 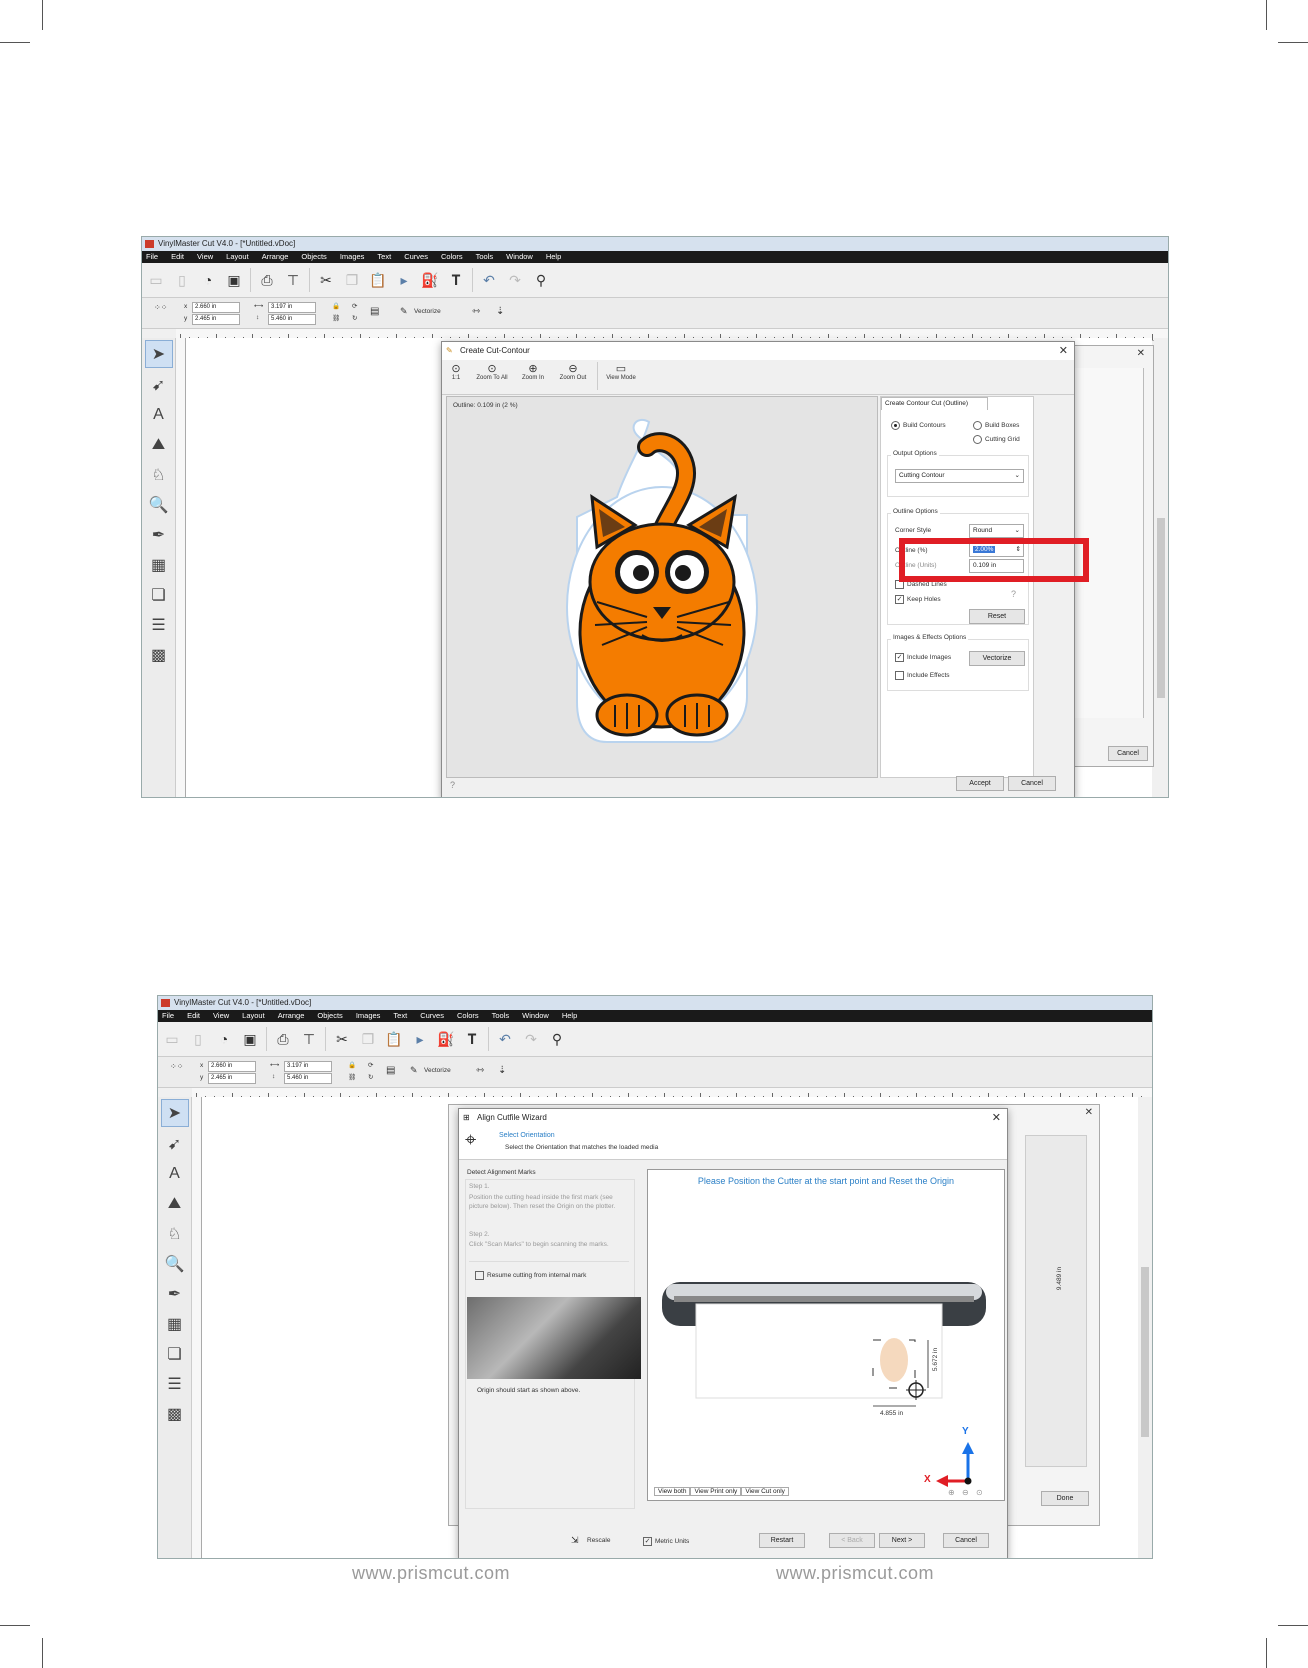 I want to click on zoom-in-icon: ⊕, so click(x=951, y=1492).